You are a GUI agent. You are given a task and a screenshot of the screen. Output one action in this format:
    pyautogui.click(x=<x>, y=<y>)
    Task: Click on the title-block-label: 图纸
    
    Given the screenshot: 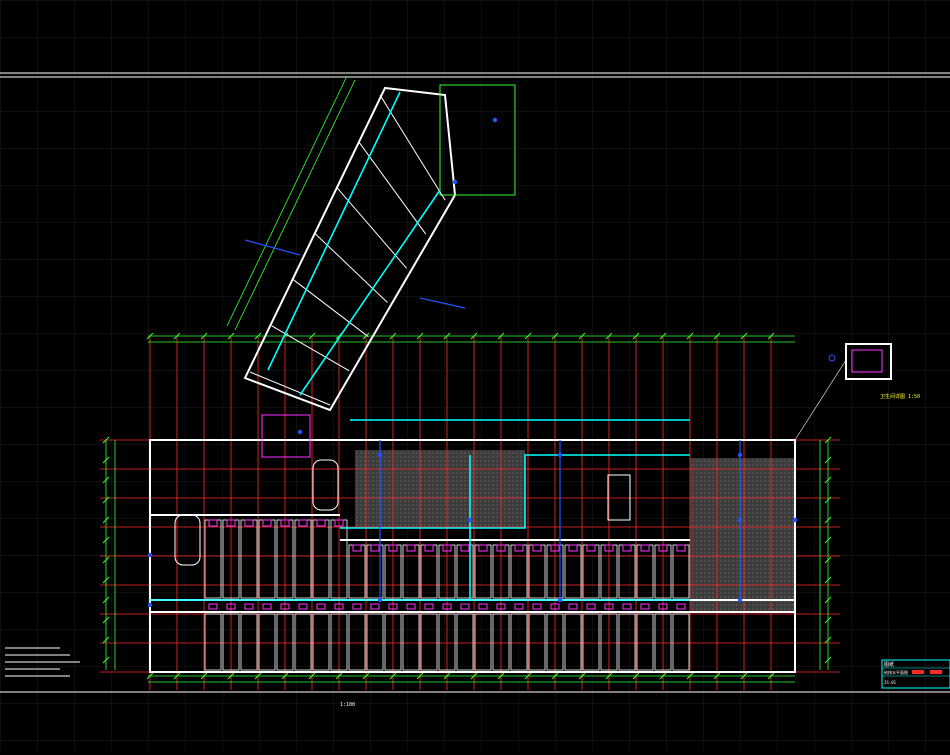 What is the action you would take?
    pyautogui.click(x=889, y=664)
    